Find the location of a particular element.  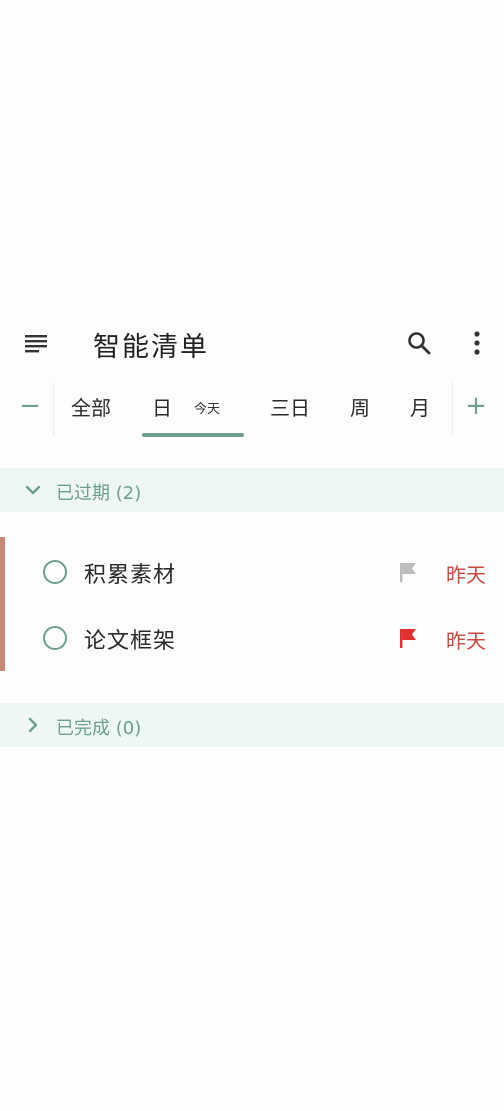

section-overdue-header: 已过期 (2) is located at coordinates (252, 490).